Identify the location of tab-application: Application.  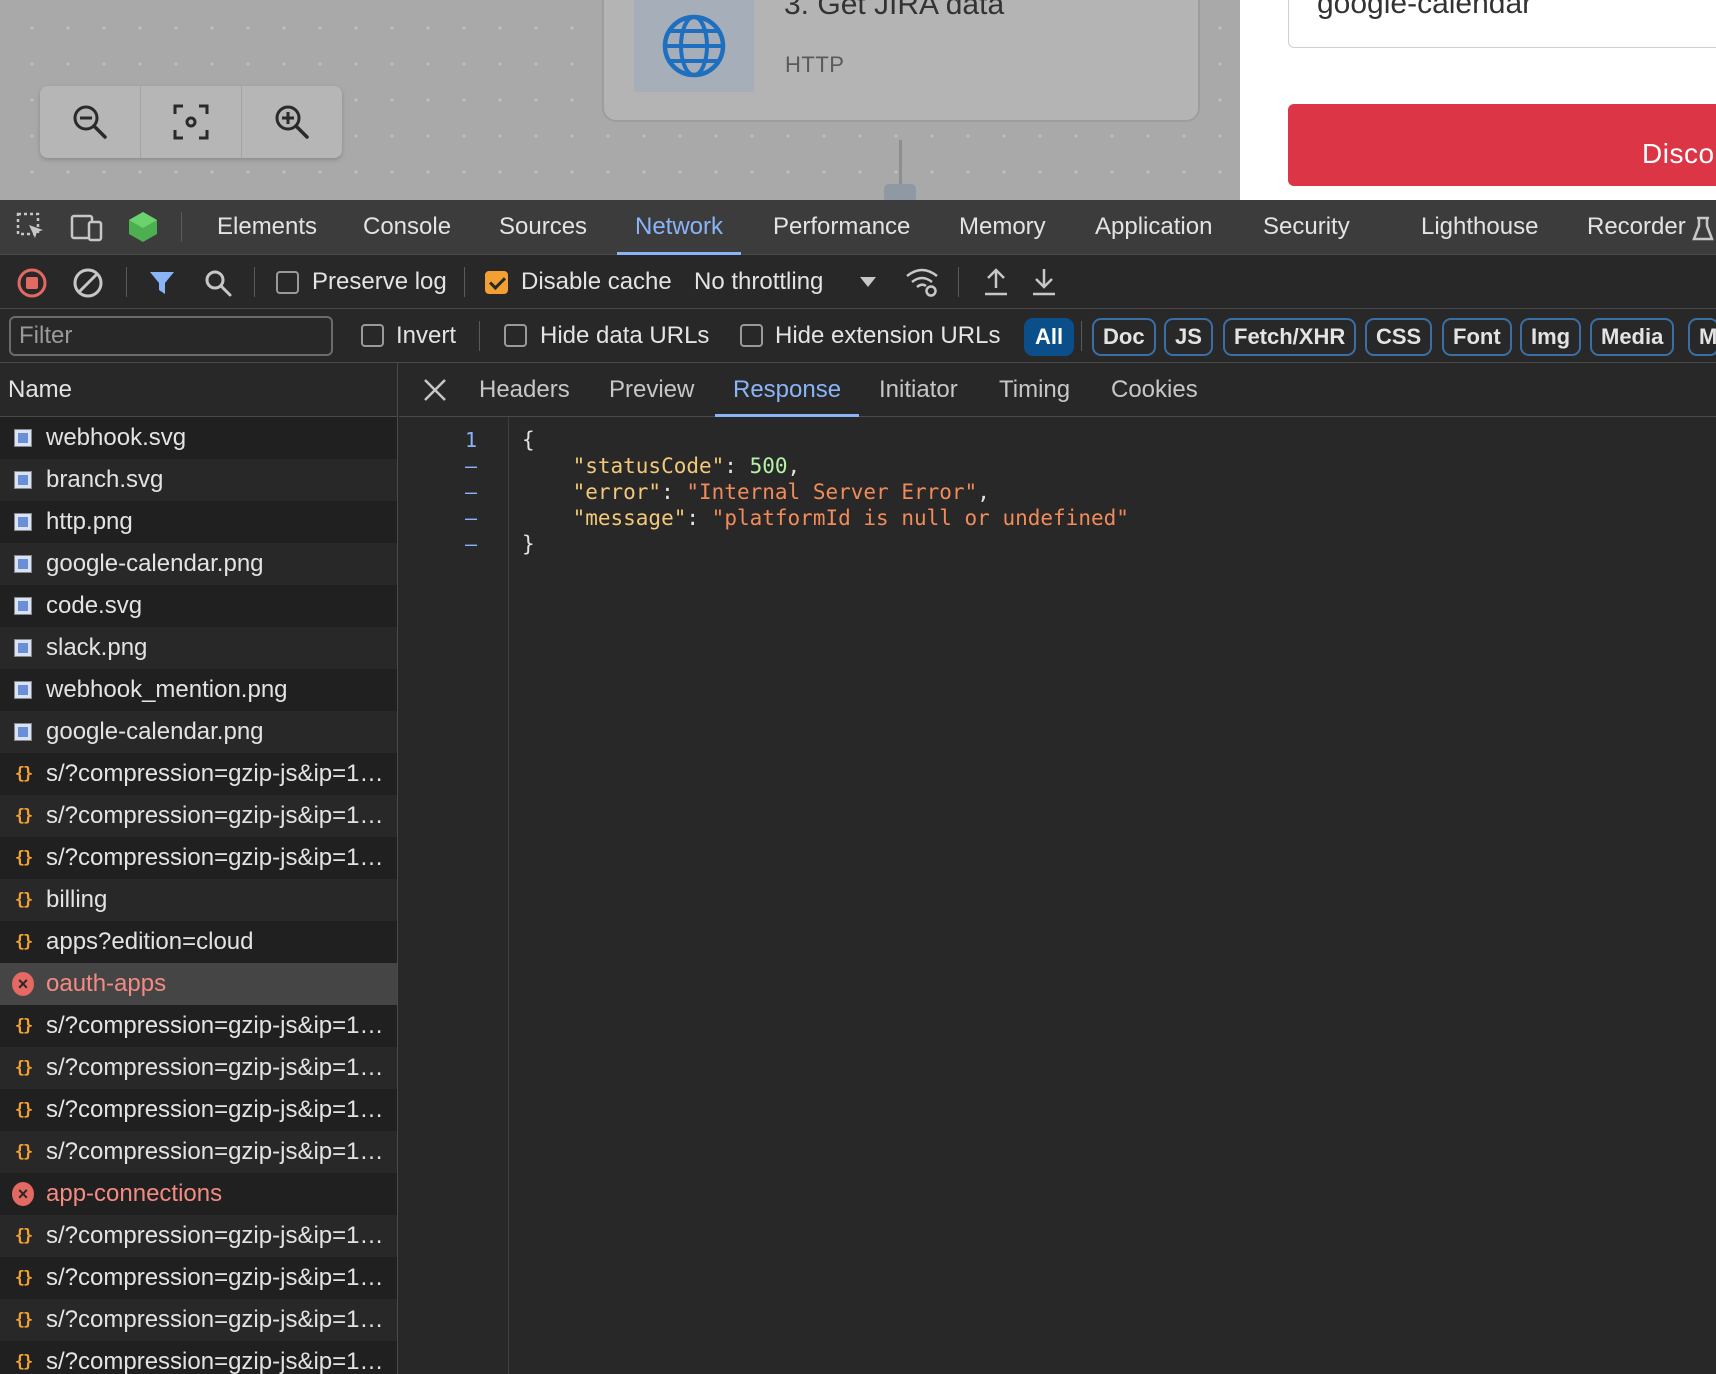
(1153, 227).